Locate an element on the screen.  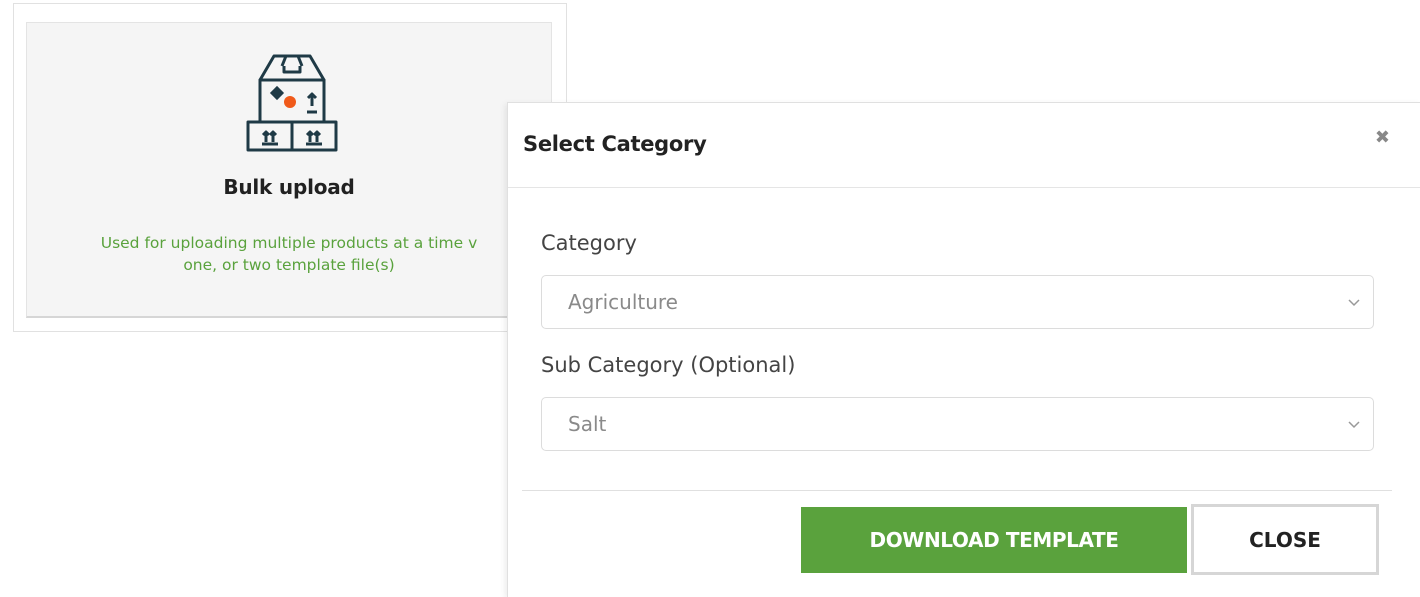
category-selected-value: Agriculture is located at coordinates (623, 302).